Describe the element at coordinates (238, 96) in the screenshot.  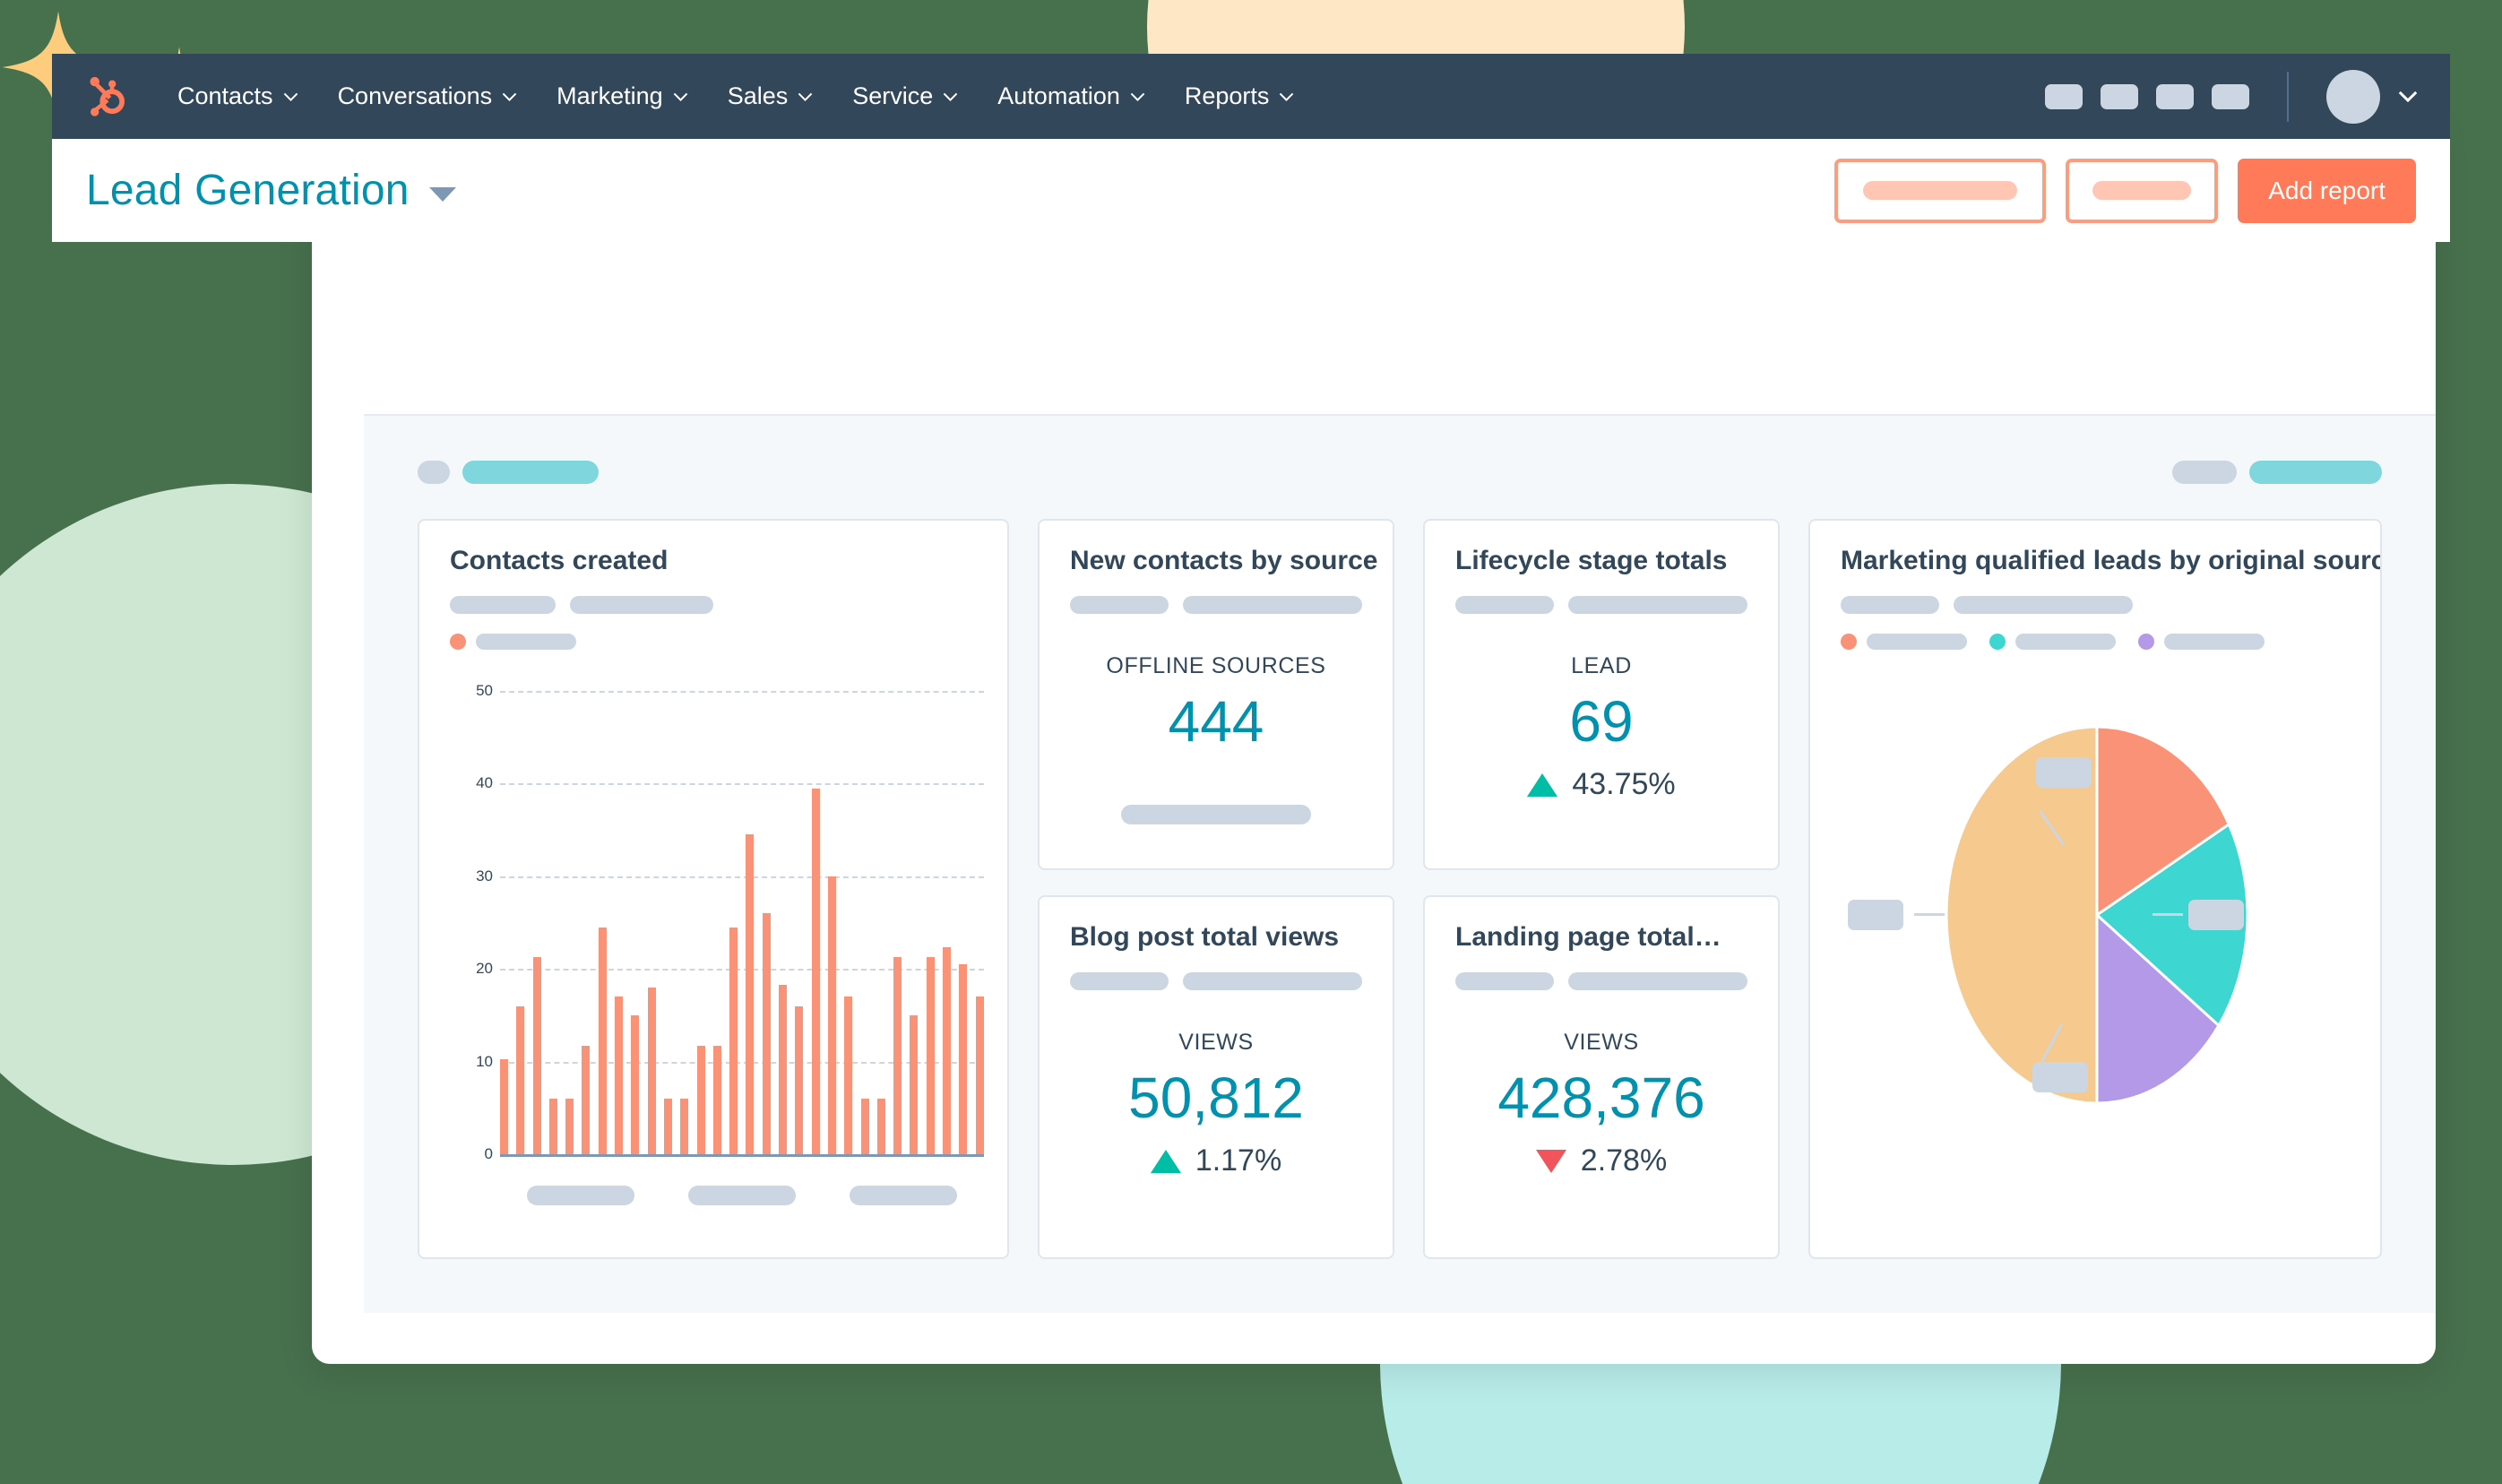
I see `nav-item-contacts: Contacts` at that location.